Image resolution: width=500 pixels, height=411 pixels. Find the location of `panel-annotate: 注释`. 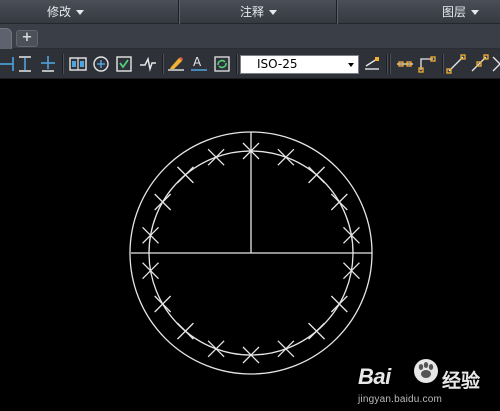

panel-annotate: 注释 is located at coordinates (259, 12).